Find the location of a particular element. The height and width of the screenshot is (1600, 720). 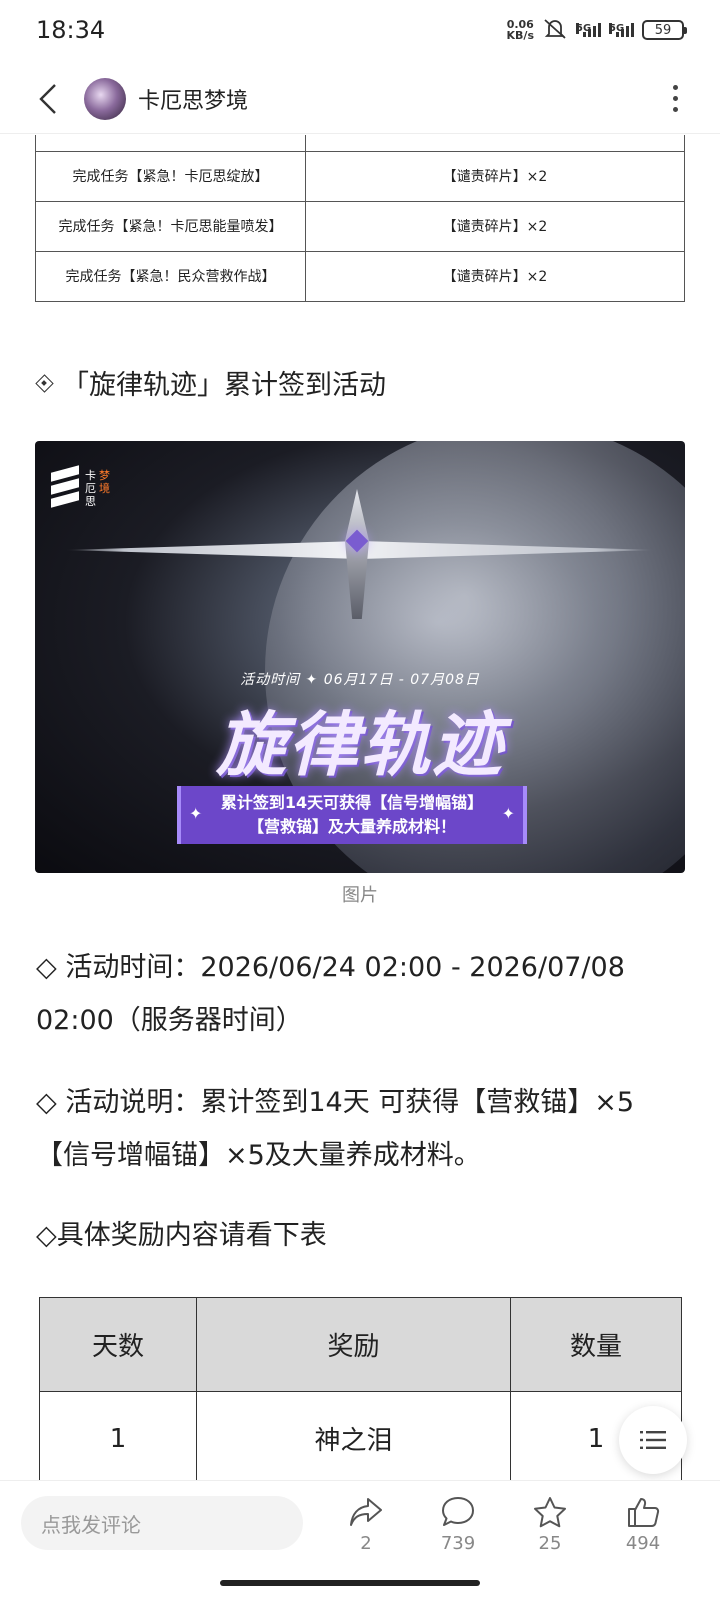

network-speed: 0.06 KB/s is located at coordinates (520, 30).